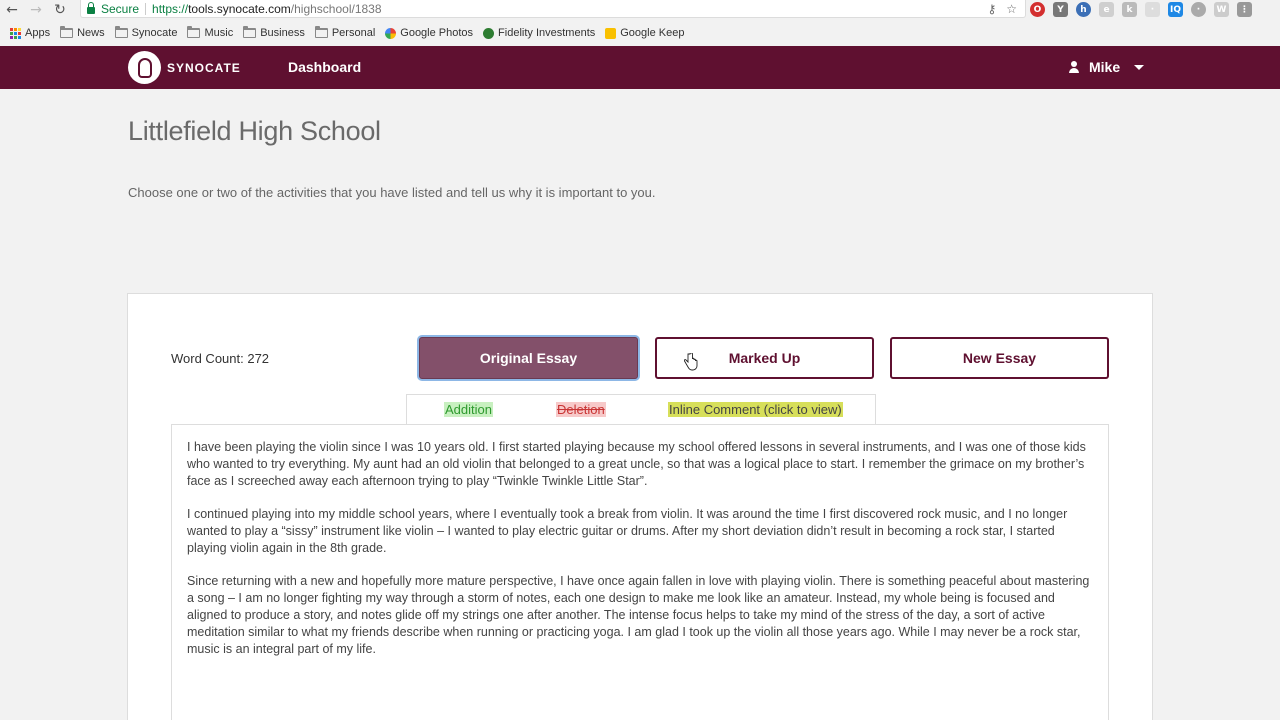 Image resolution: width=1280 pixels, height=720 pixels. What do you see at coordinates (344, 32) in the screenshot?
I see `bookmark-personal: Personal` at bounding box center [344, 32].